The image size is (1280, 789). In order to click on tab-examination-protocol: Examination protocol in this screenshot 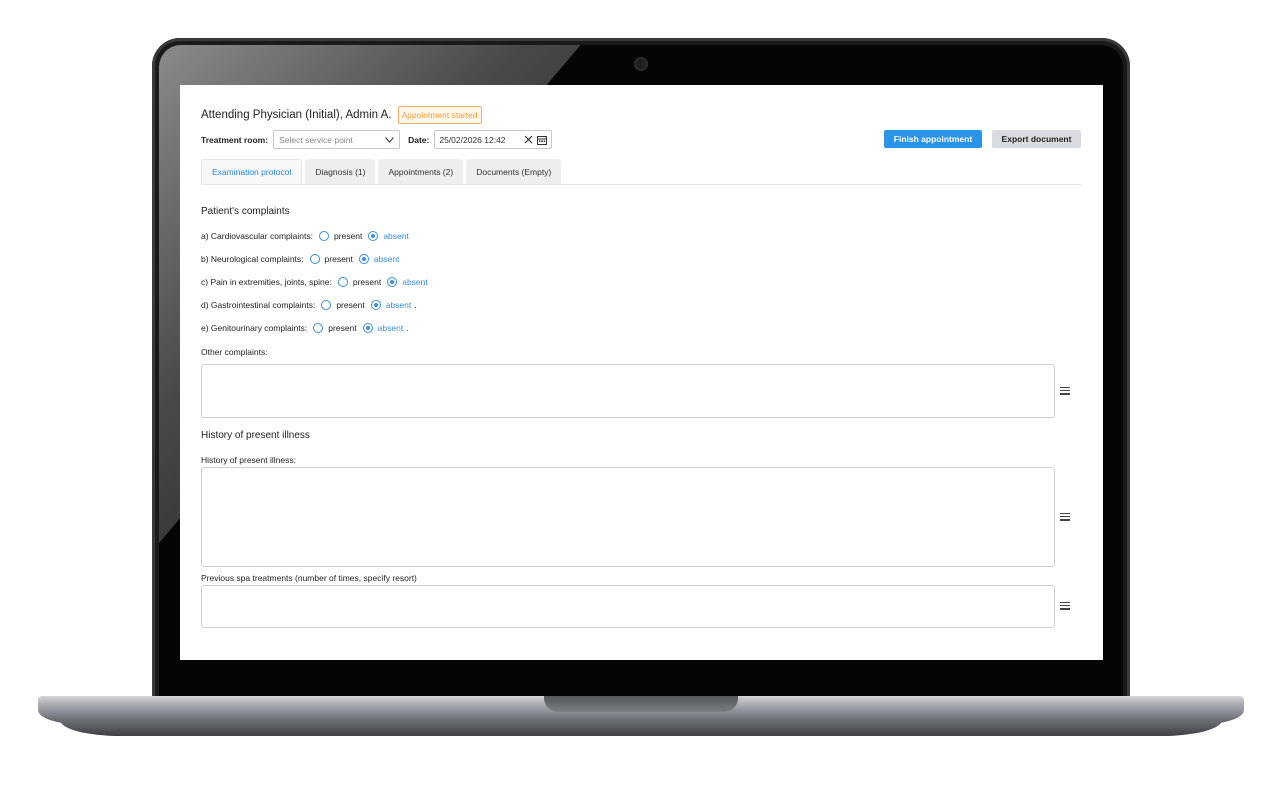, I will do `click(252, 171)`.